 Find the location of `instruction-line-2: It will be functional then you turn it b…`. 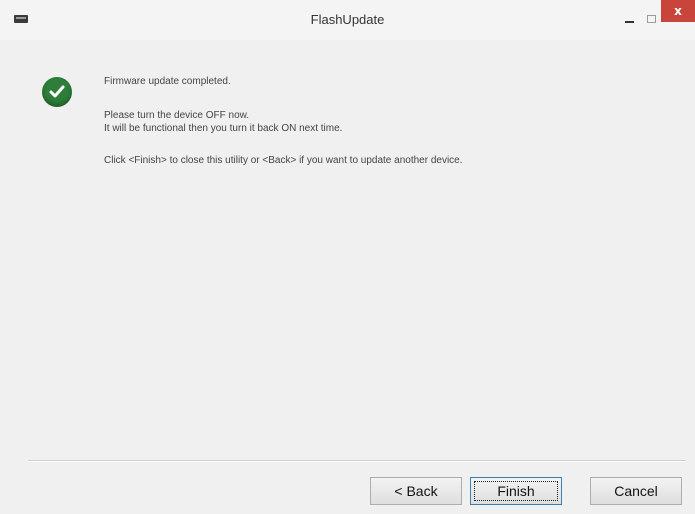

instruction-line-2: It will be functional then you turn it b… is located at coordinates (223, 128).